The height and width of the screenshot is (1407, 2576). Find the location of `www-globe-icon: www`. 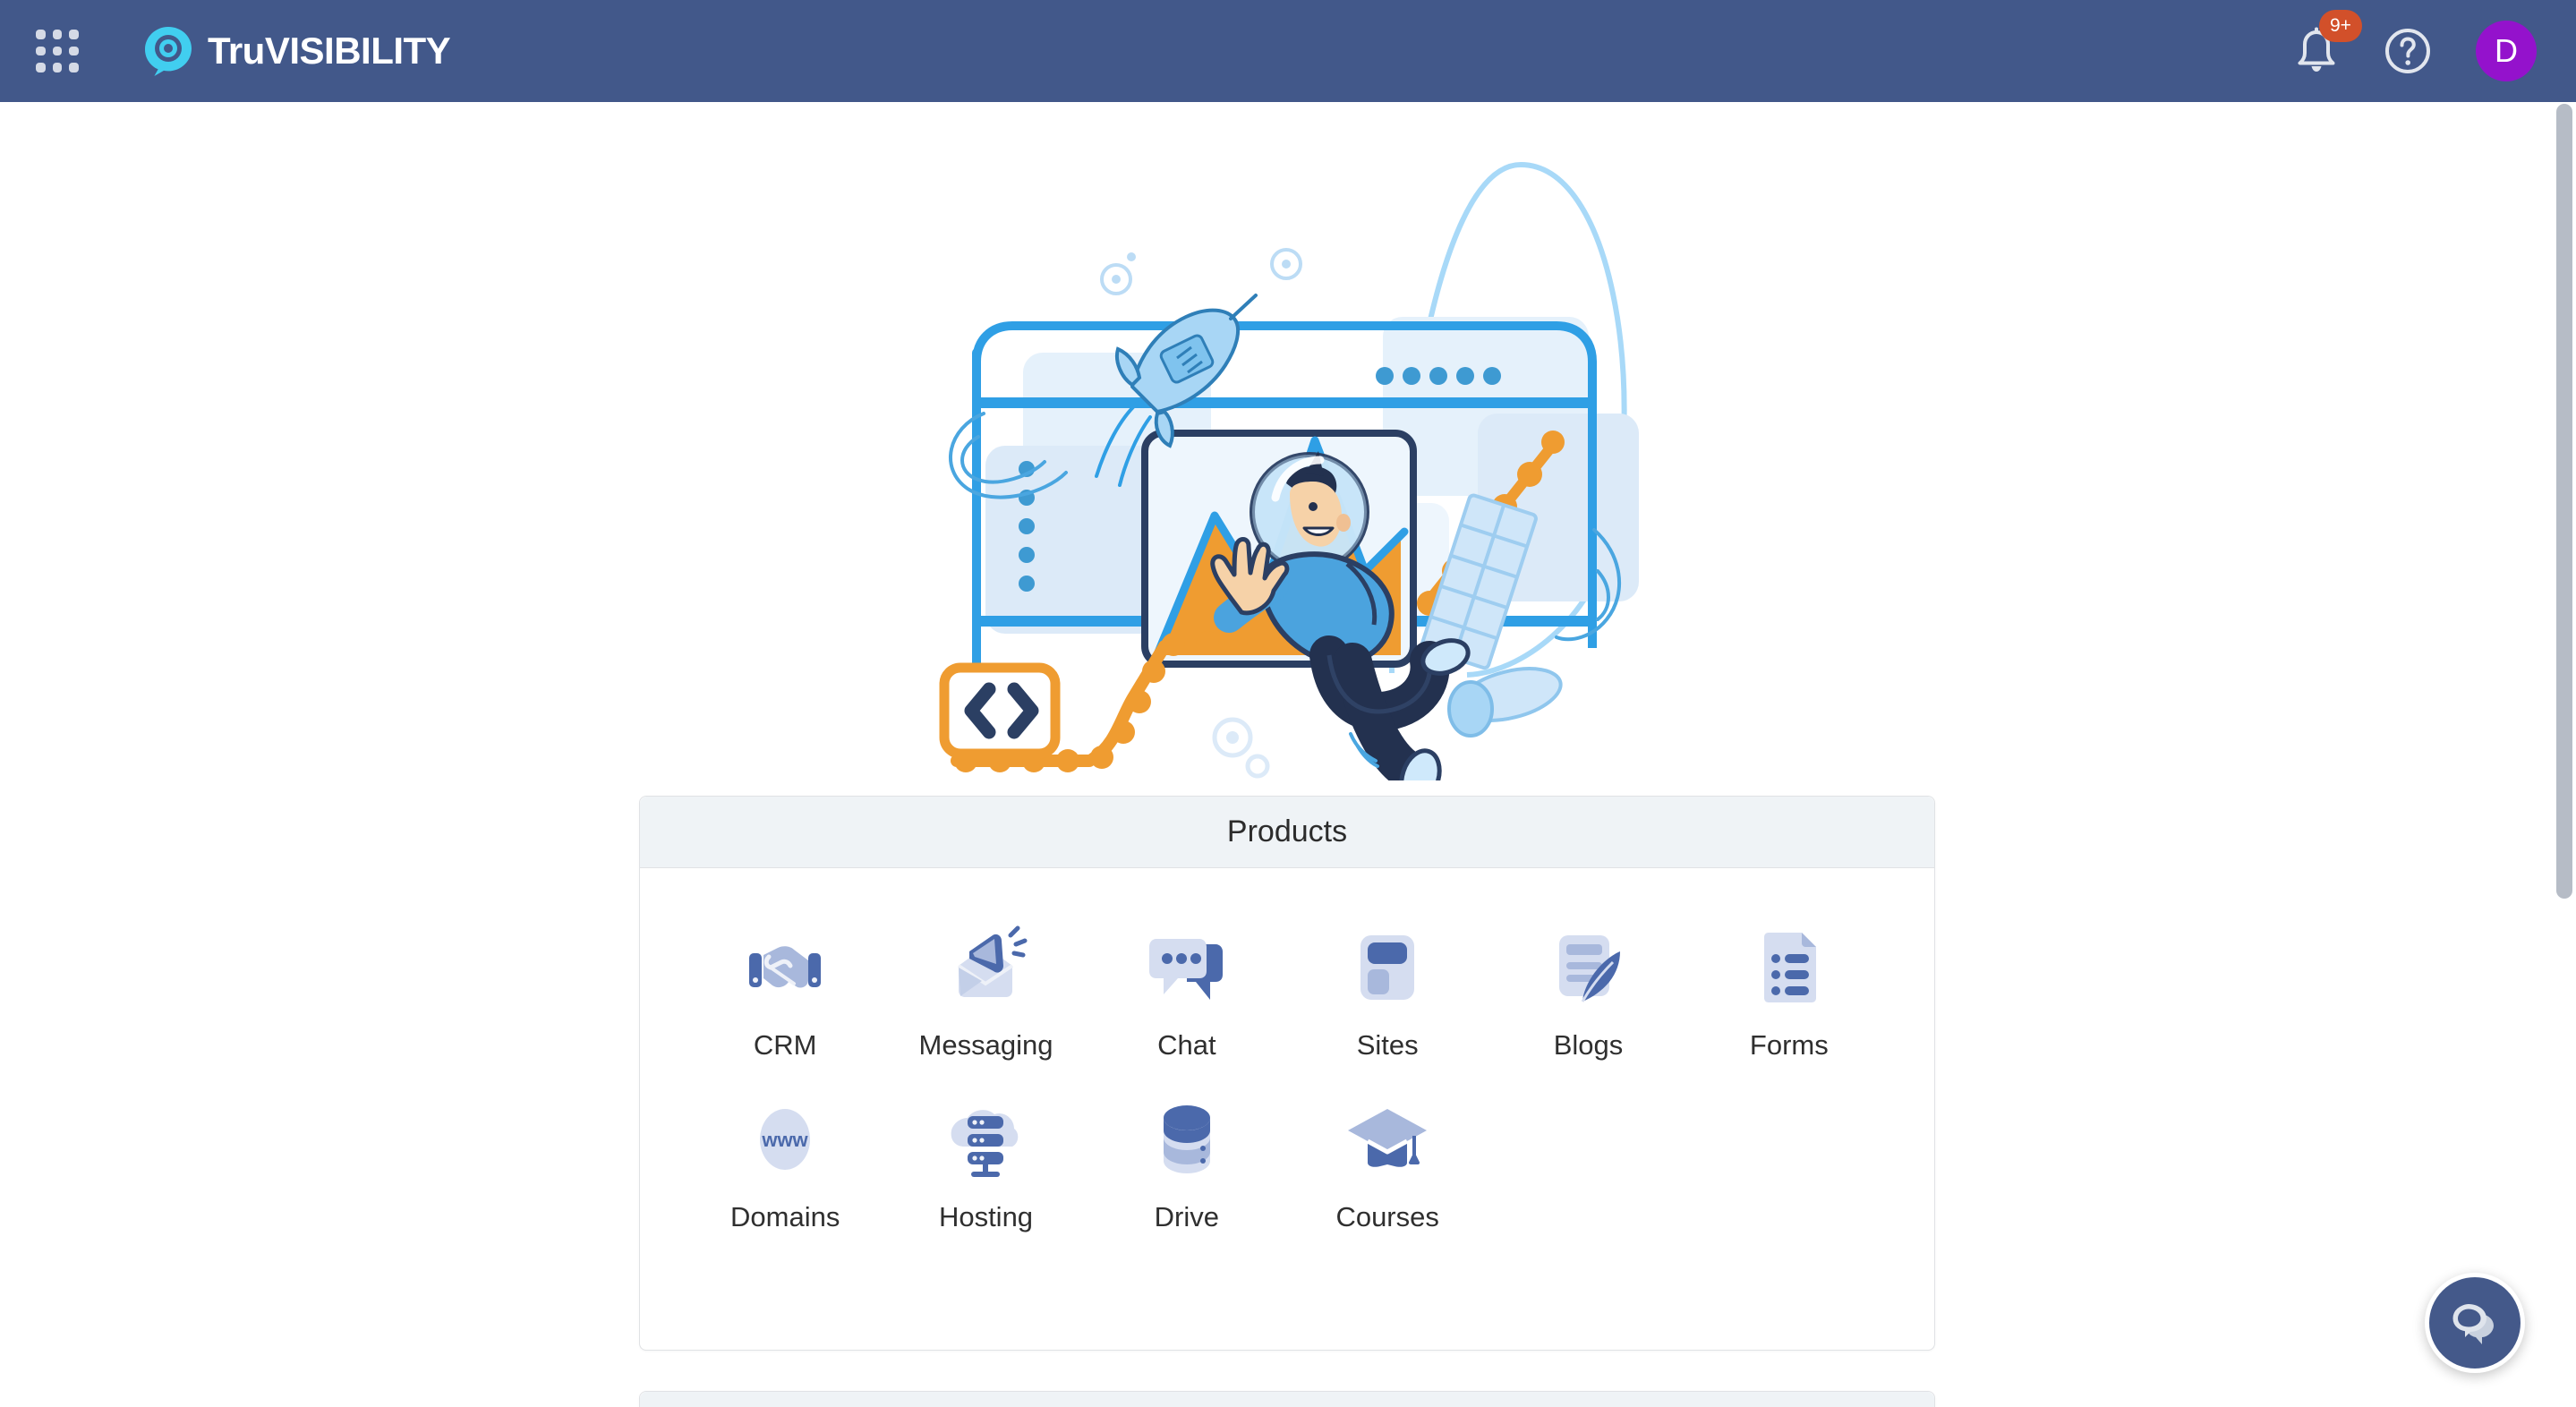

www-globe-icon: www is located at coordinates (785, 1139).